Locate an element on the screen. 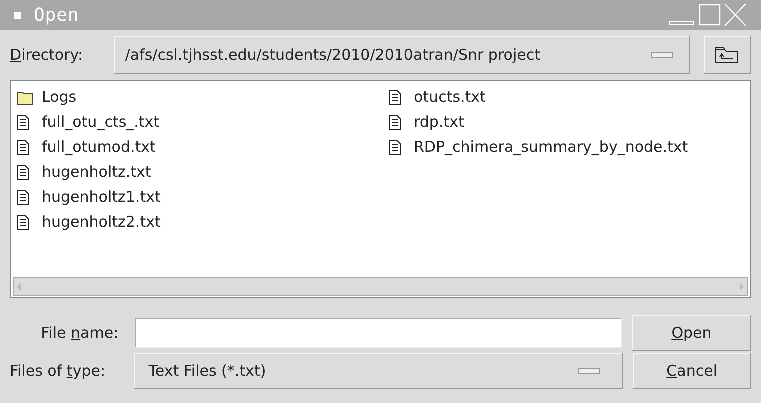 This screenshot has width=761, height=403. parent-directory-button is located at coordinates (727, 55).